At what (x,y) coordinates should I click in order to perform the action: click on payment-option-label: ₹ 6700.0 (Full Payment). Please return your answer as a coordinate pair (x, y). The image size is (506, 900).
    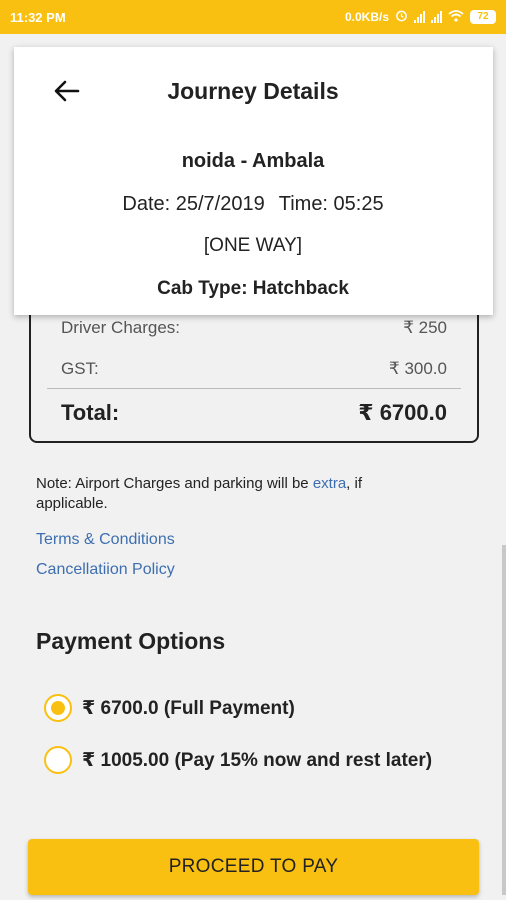
    Looking at the image, I should click on (188, 708).